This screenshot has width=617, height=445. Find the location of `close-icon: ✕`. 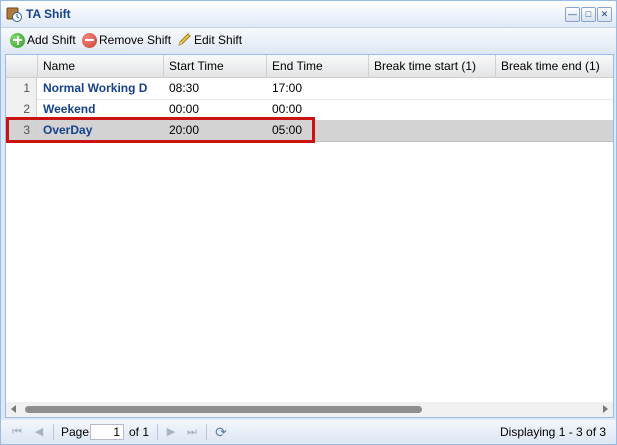

close-icon: ✕ is located at coordinates (604, 14).